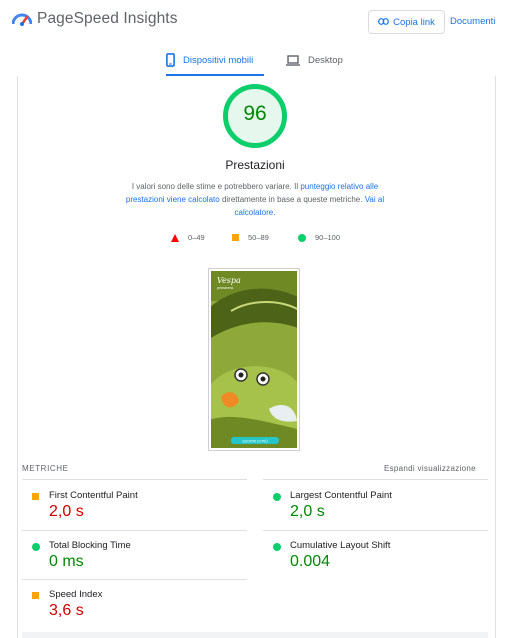  I want to click on screenshot-brand: Vespa, so click(229, 280).